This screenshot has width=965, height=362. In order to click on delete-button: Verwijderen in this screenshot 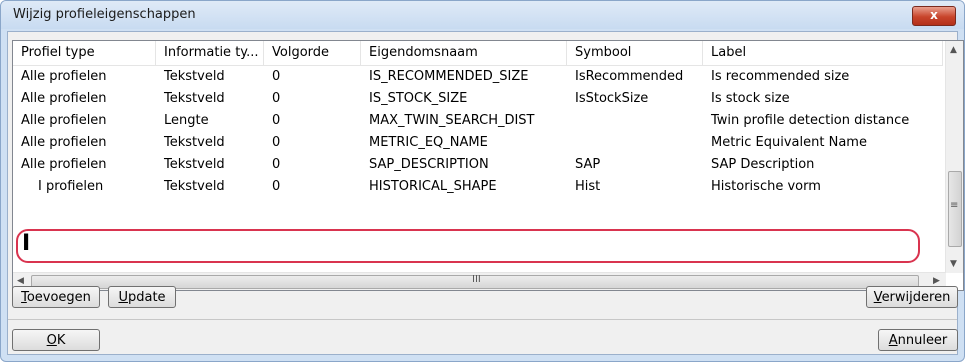, I will do `click(912, 297)`.